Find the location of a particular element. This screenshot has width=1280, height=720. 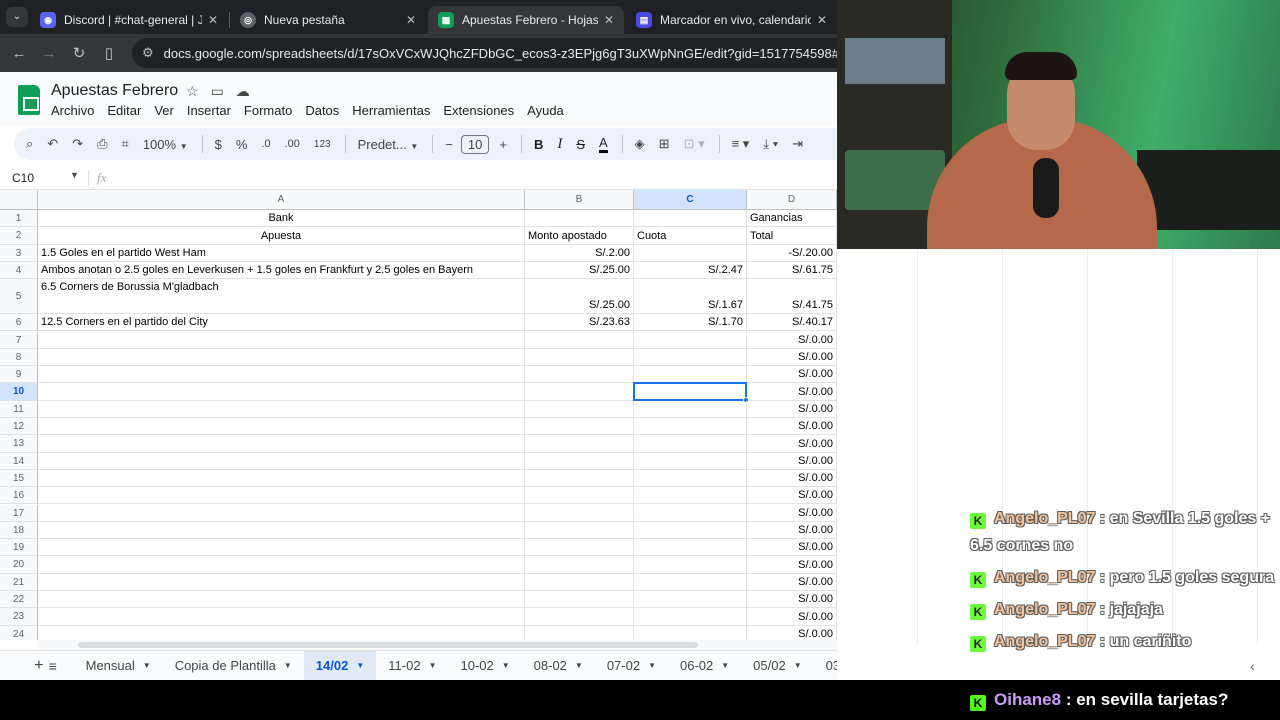

cell-c5: S/.1.67 is located at coordinates (690, 297).